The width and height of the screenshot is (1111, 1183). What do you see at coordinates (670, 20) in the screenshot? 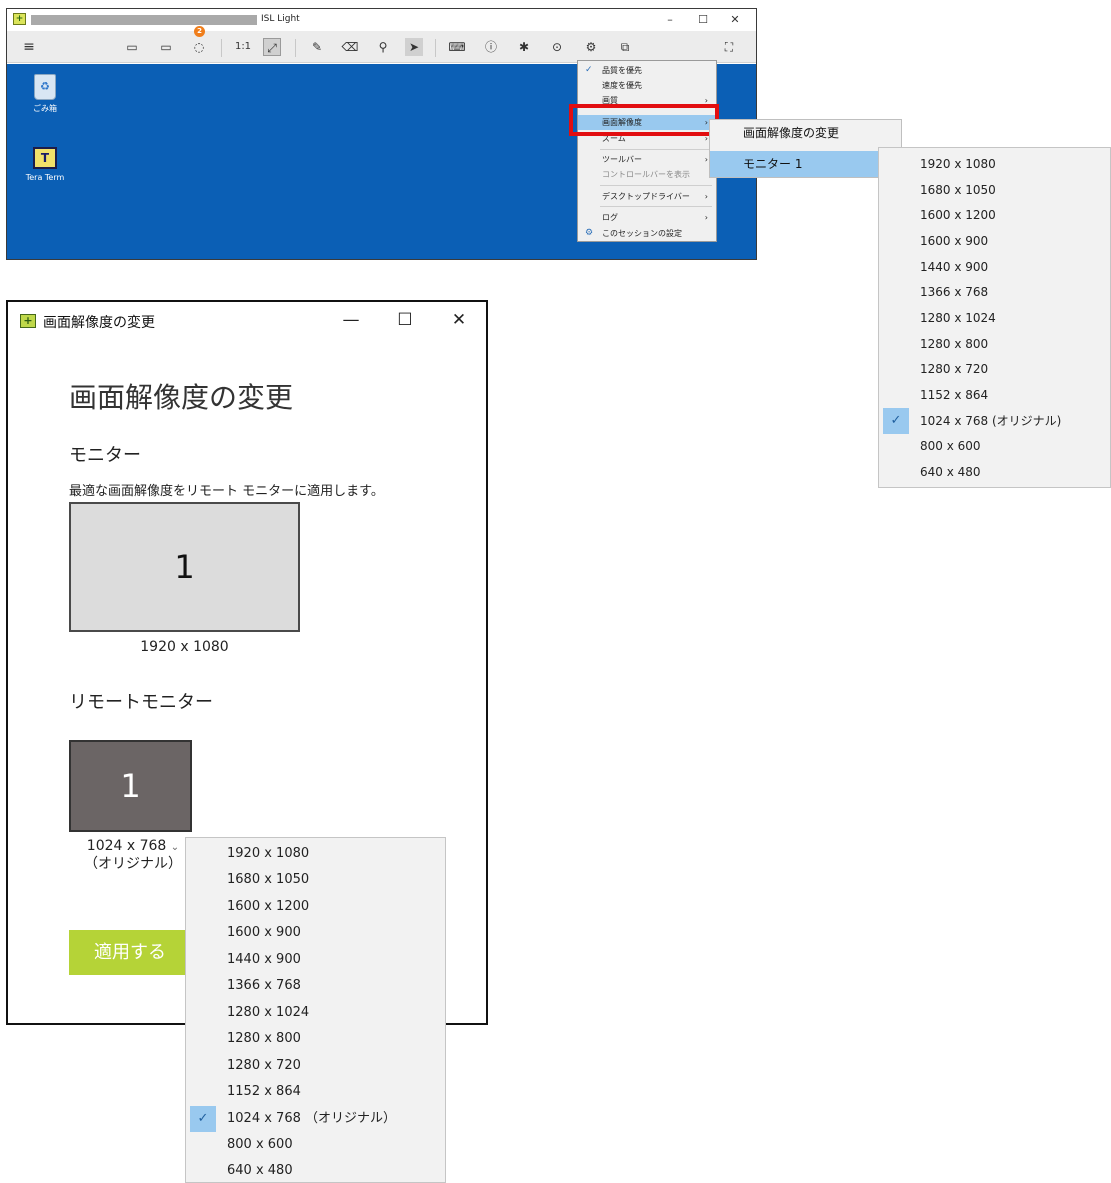
I see `minimize-button: –` at bounding box center [670, 20].